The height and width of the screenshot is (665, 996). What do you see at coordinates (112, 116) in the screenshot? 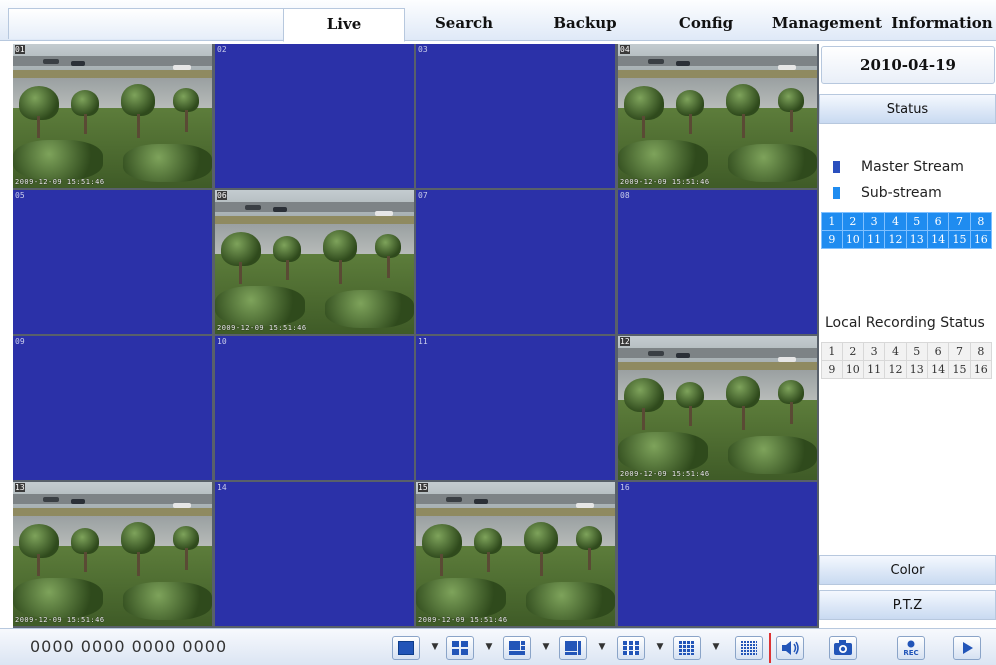
I see `channel-01-view: 2009-12-09 15:51:46 01` at bounding box center [112, 116].